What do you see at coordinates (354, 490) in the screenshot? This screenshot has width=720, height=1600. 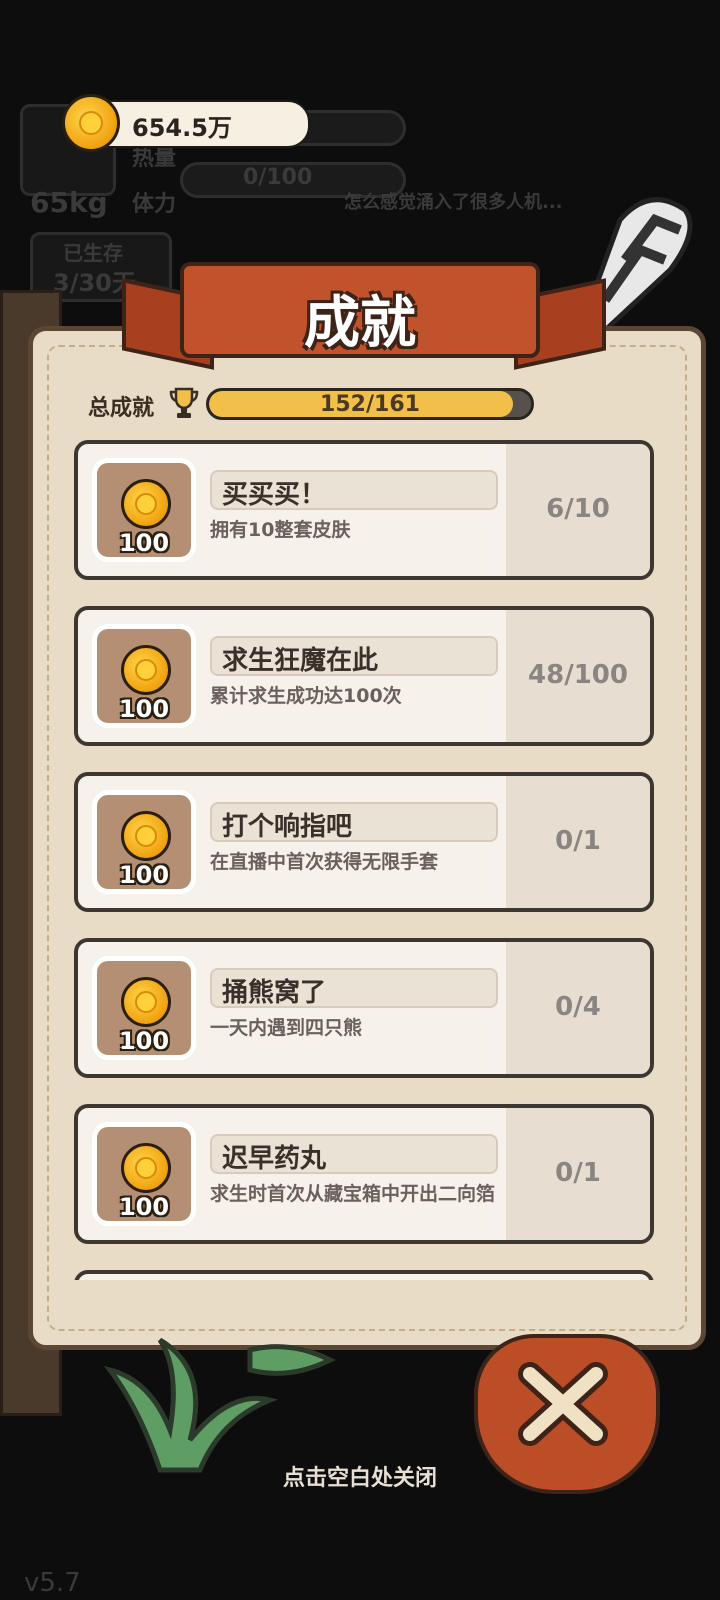 I see `achievement-title-box: 买买买！` at bounding box center [354, 490].